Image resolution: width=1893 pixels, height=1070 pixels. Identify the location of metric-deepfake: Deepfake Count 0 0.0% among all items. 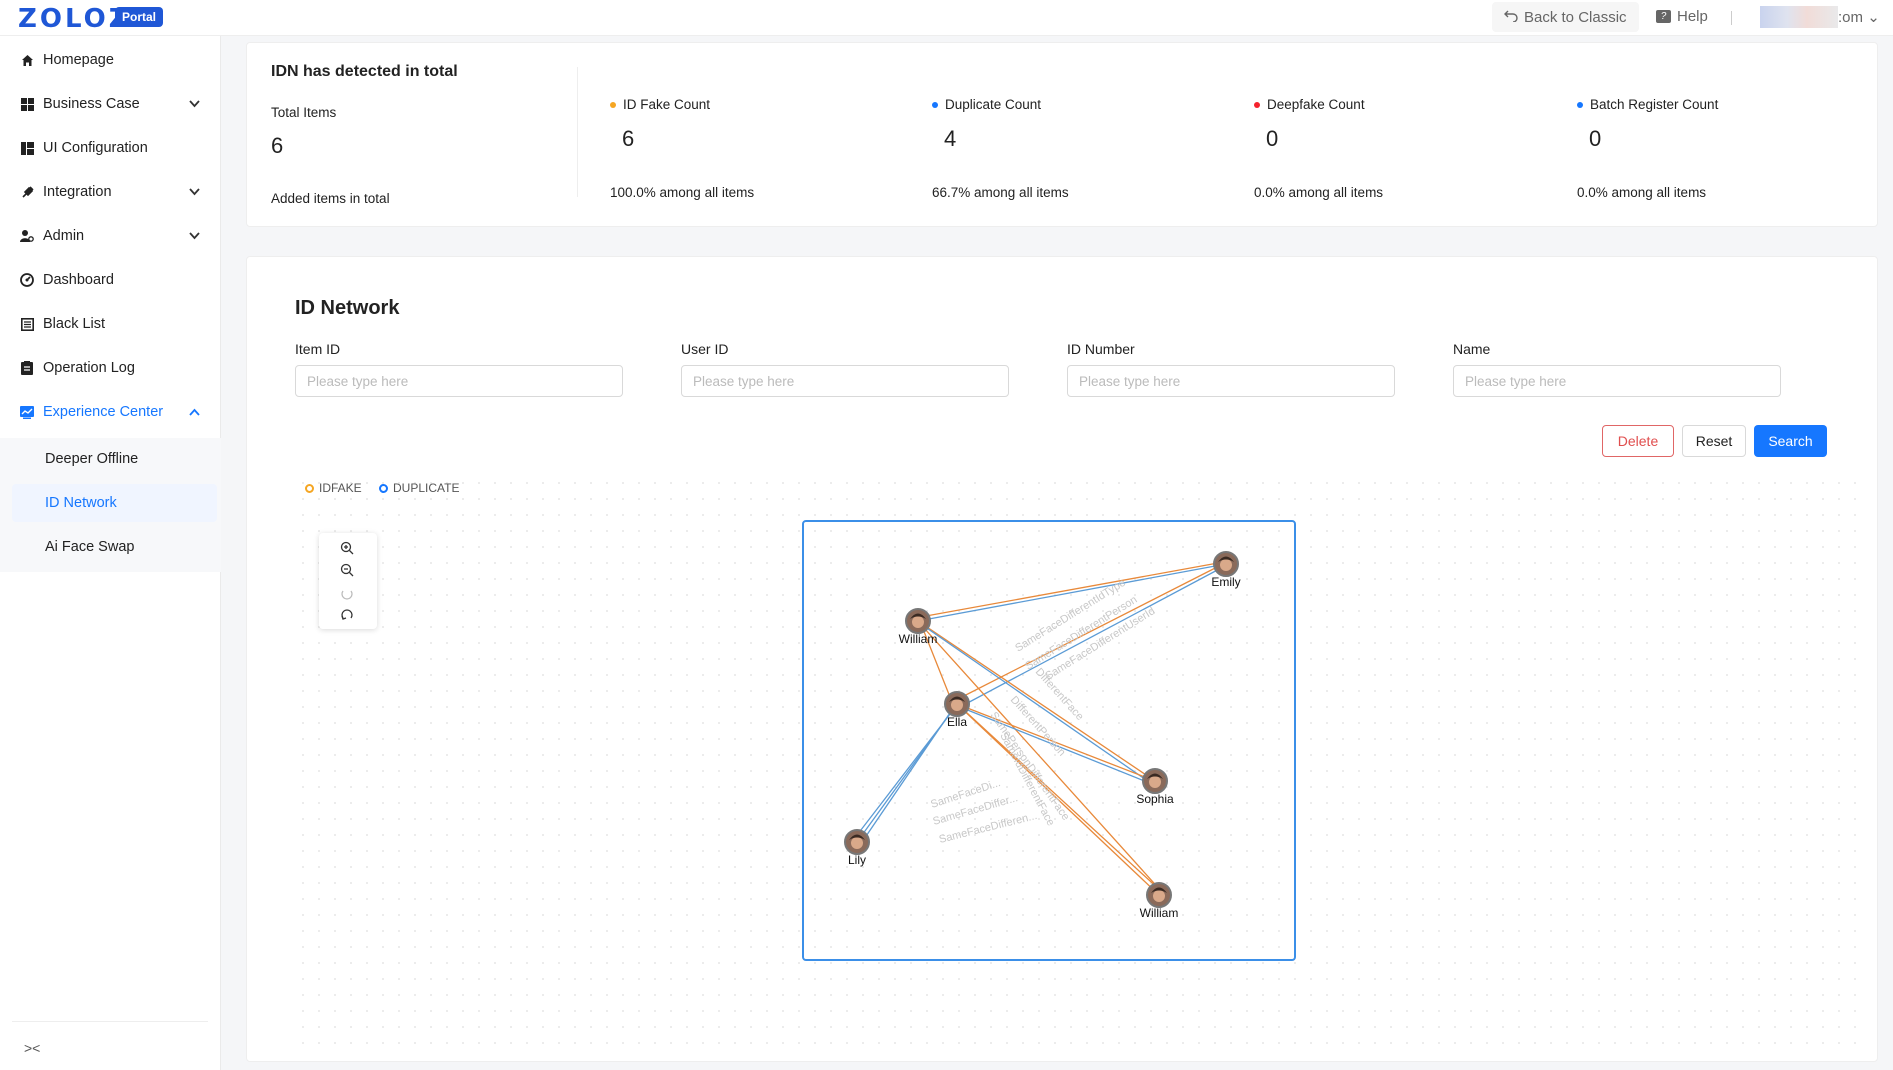
(1318, 148).